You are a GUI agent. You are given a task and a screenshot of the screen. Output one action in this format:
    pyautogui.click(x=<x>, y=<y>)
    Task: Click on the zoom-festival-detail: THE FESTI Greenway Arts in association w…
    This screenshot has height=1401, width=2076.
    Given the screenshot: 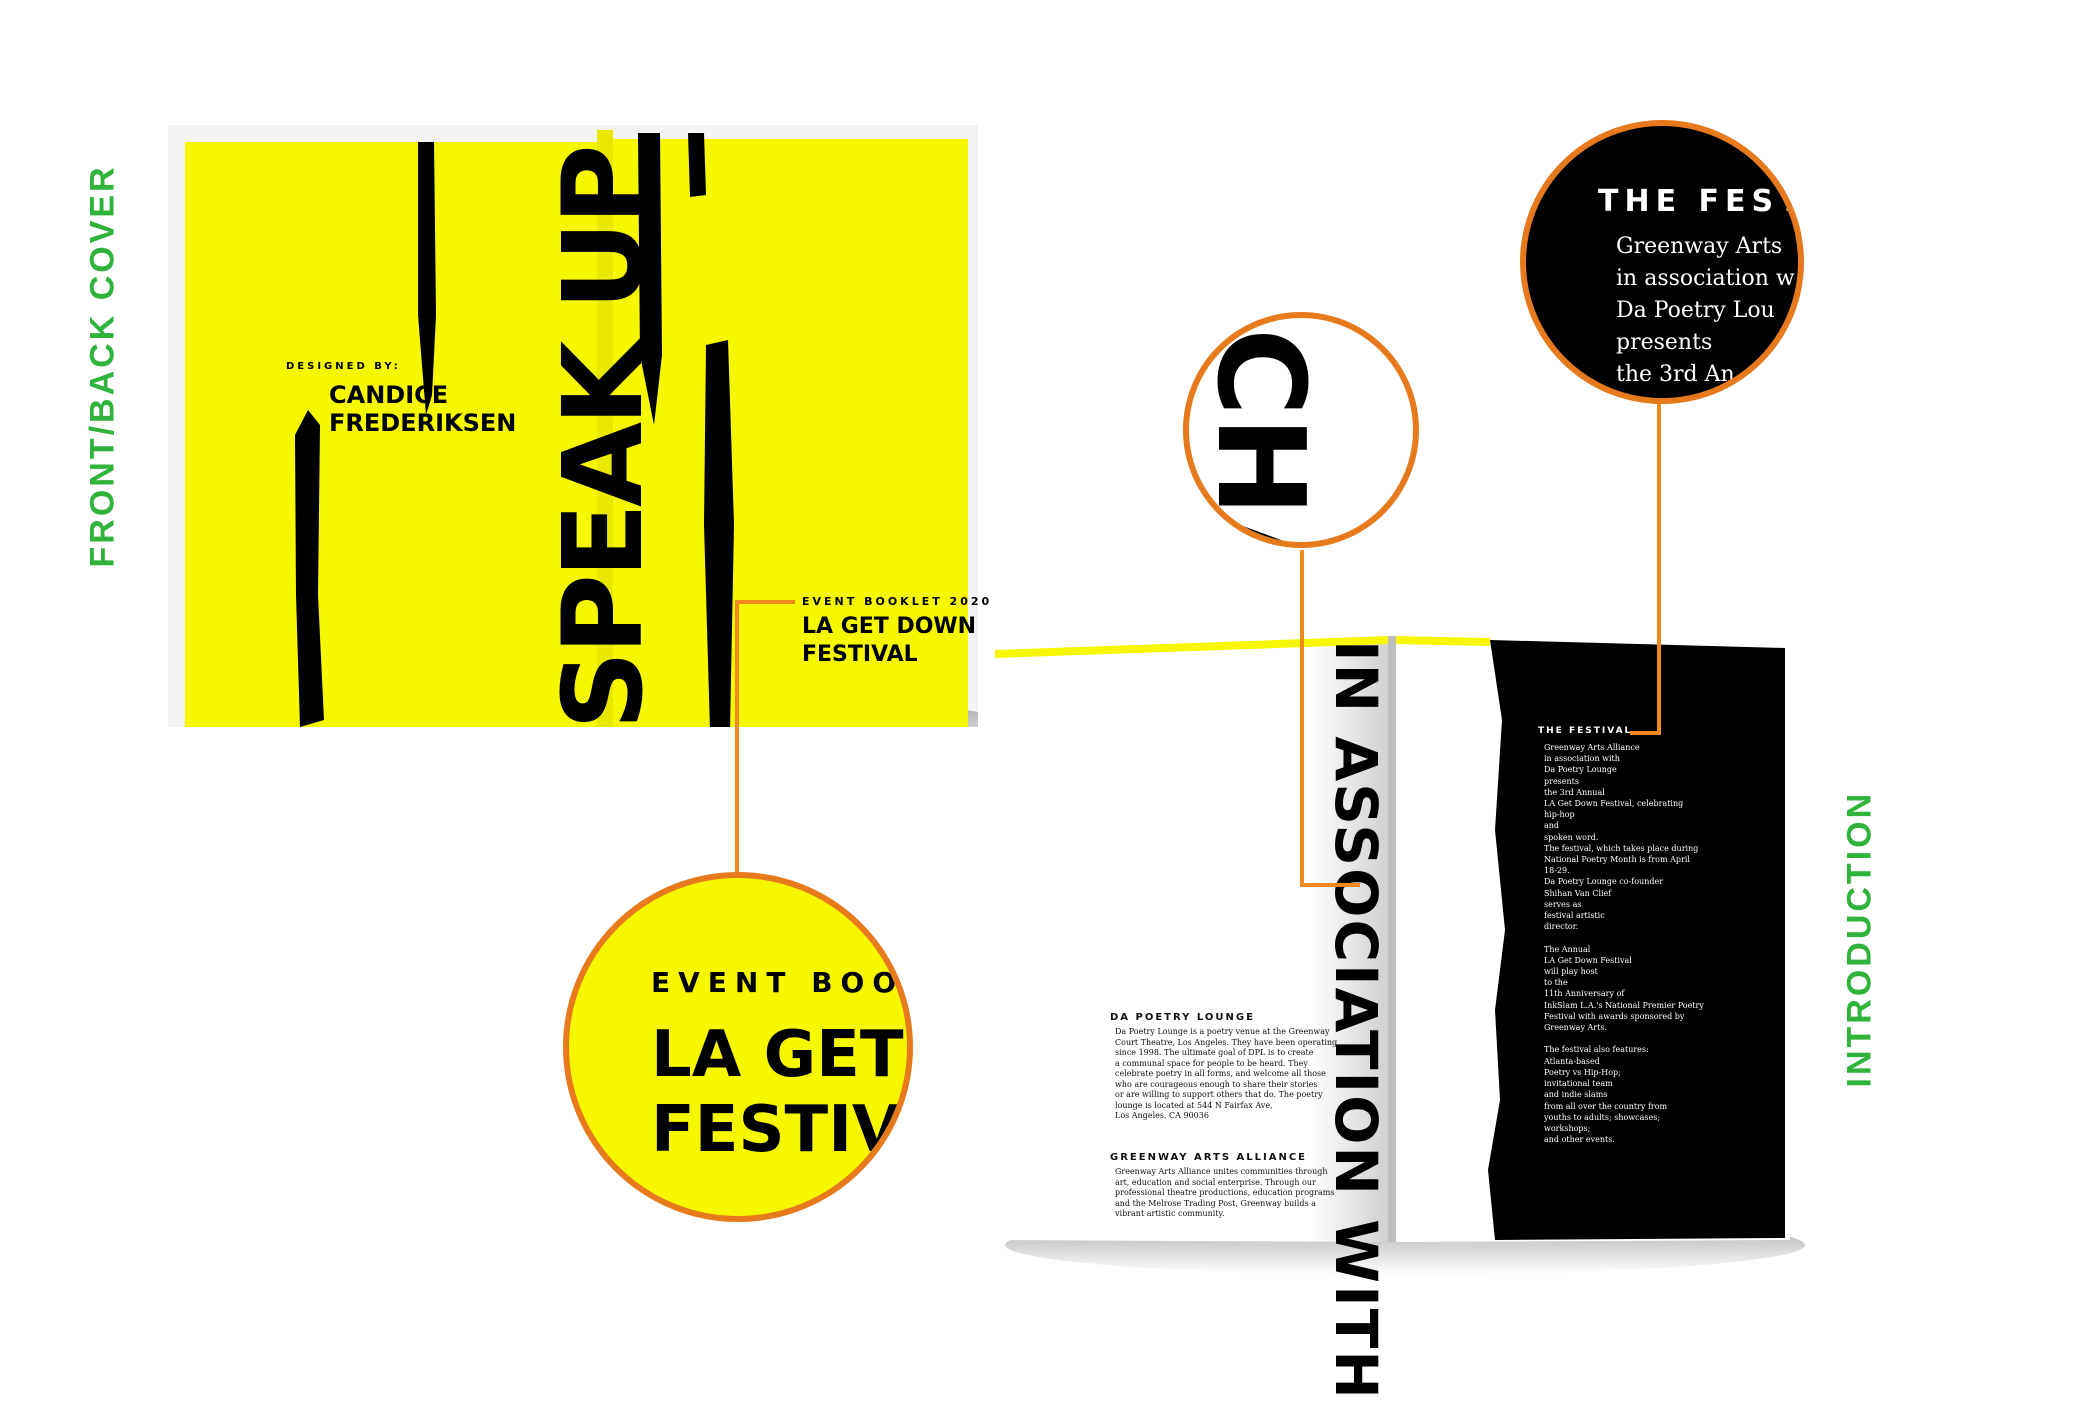 What is the action you would take?
    pyautogui.click(x=1662, y=262)
    